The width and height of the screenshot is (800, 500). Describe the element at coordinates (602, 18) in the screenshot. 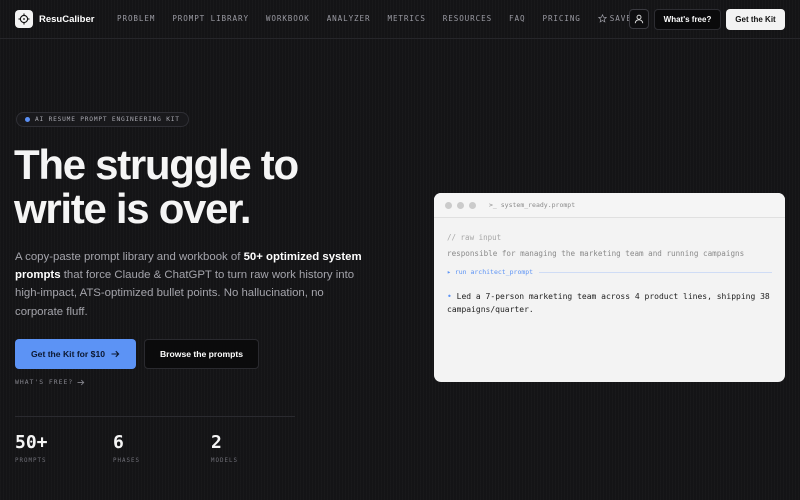

I see `star-icon` at that location.